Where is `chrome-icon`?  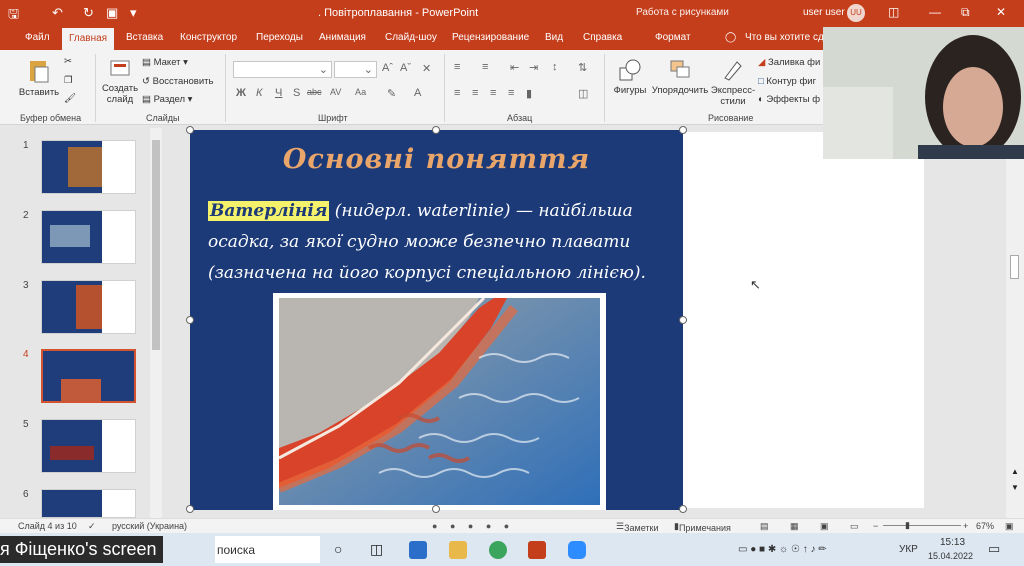
chrome-icon is located at coordinates (498, 550).